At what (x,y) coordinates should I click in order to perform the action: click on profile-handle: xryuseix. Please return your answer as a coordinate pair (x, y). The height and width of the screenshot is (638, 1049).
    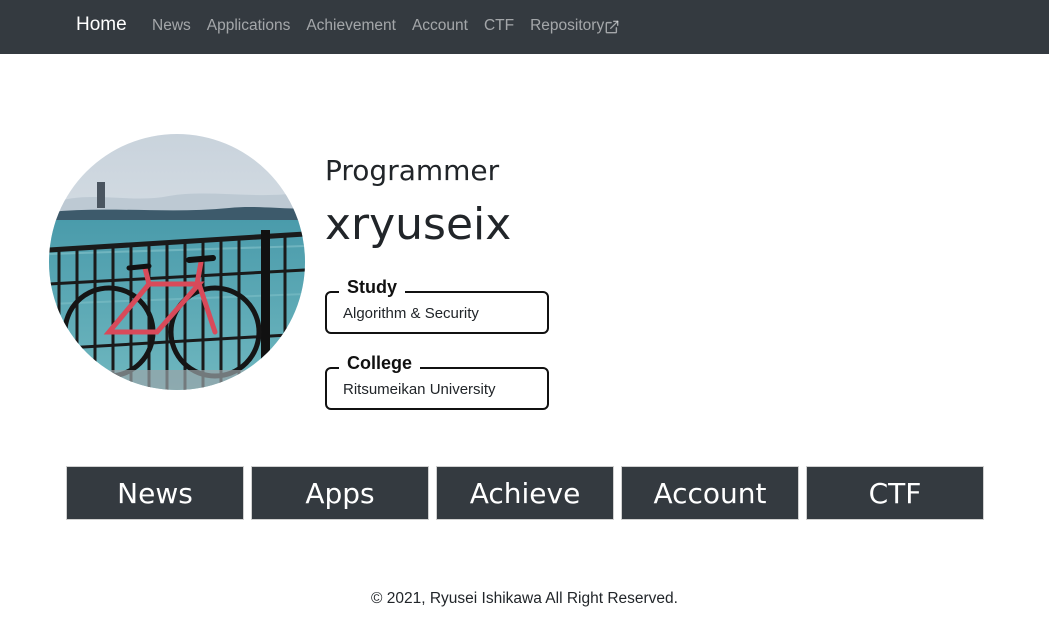
    Looking at the image, I should click on (418, 224).